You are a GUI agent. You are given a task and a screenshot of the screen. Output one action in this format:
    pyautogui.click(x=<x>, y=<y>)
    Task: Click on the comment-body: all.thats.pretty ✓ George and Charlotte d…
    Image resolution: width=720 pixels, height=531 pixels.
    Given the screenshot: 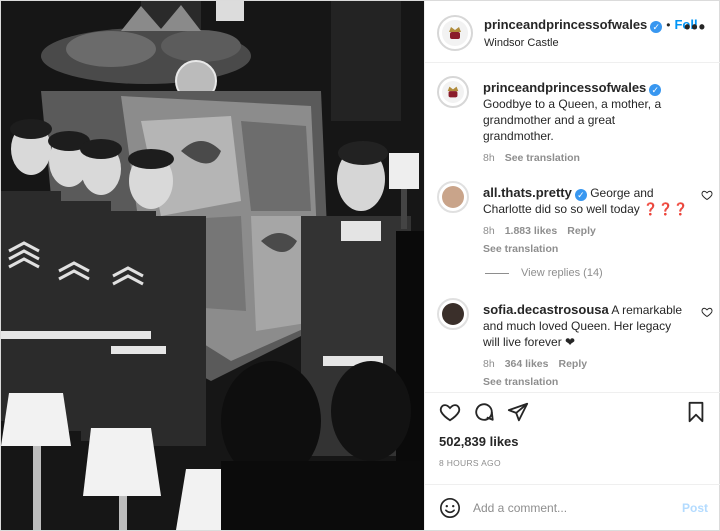 What is the action you would take?
    pyautogui.click(x=585, y=221)
    